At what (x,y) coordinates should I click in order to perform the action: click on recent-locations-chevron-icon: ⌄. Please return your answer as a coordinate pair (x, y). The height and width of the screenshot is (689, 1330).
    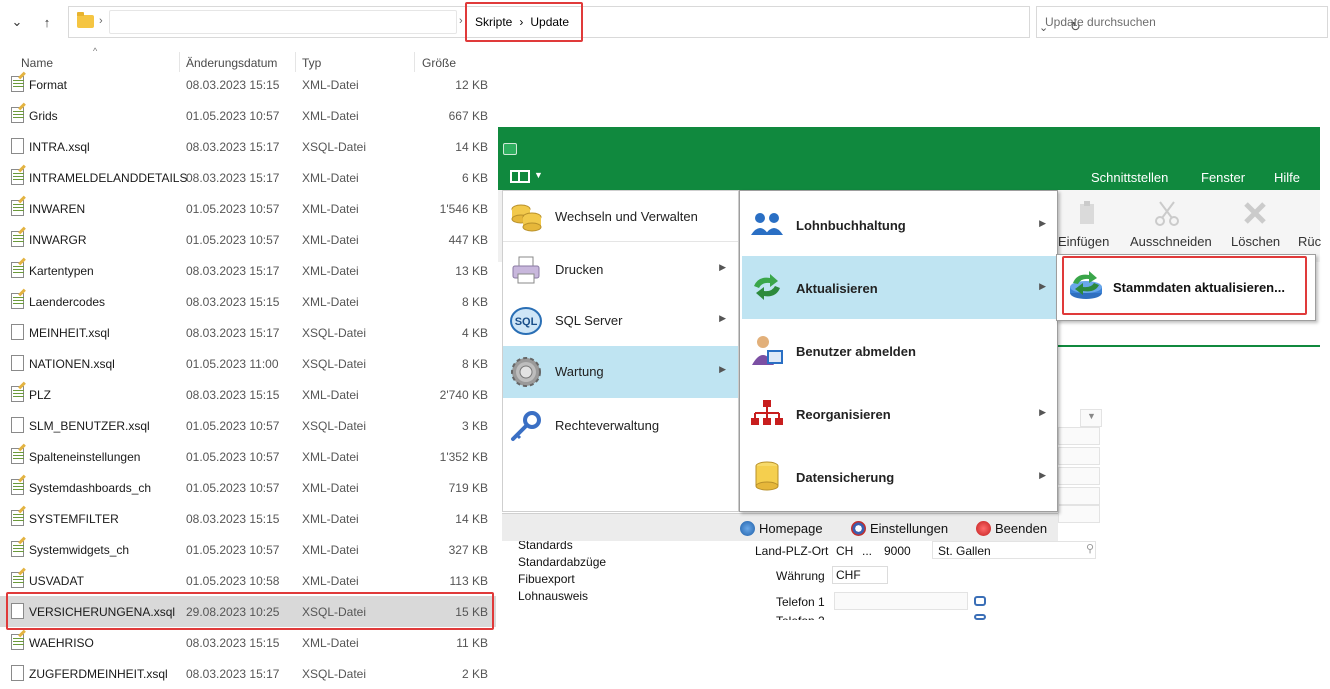
    Looking at the image, I should click on (17, 22).